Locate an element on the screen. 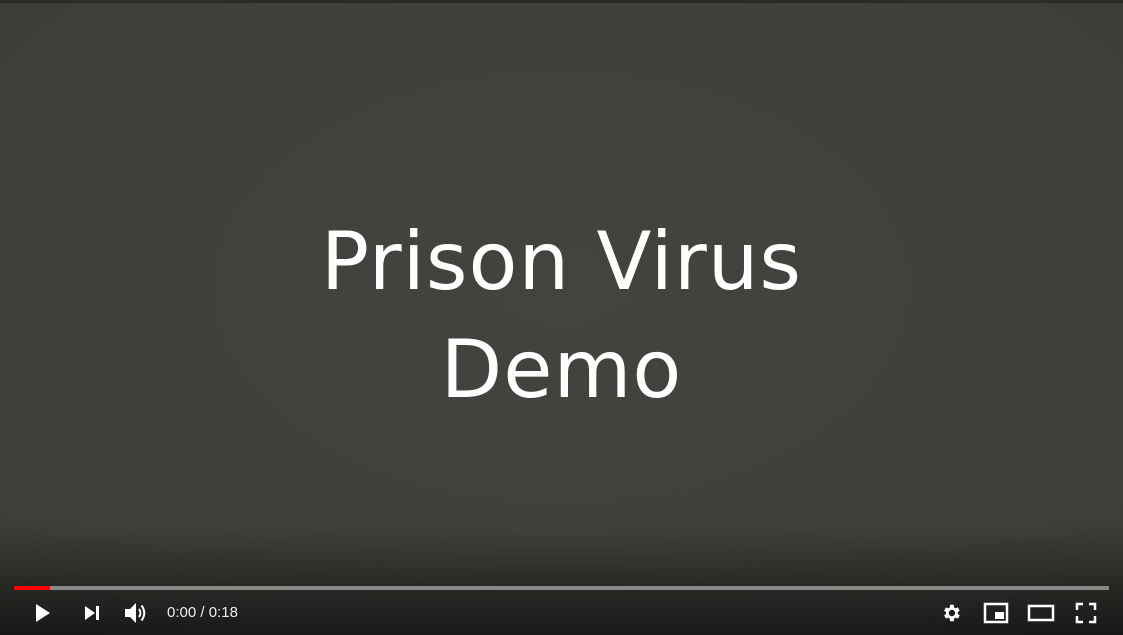  time-display: 0:00 / 0:18 is located at coordinates (202, 613).